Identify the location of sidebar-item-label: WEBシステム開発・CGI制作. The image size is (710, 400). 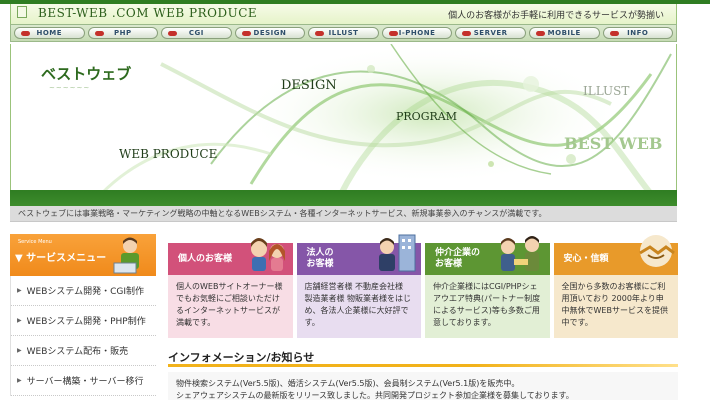
(85, 292).